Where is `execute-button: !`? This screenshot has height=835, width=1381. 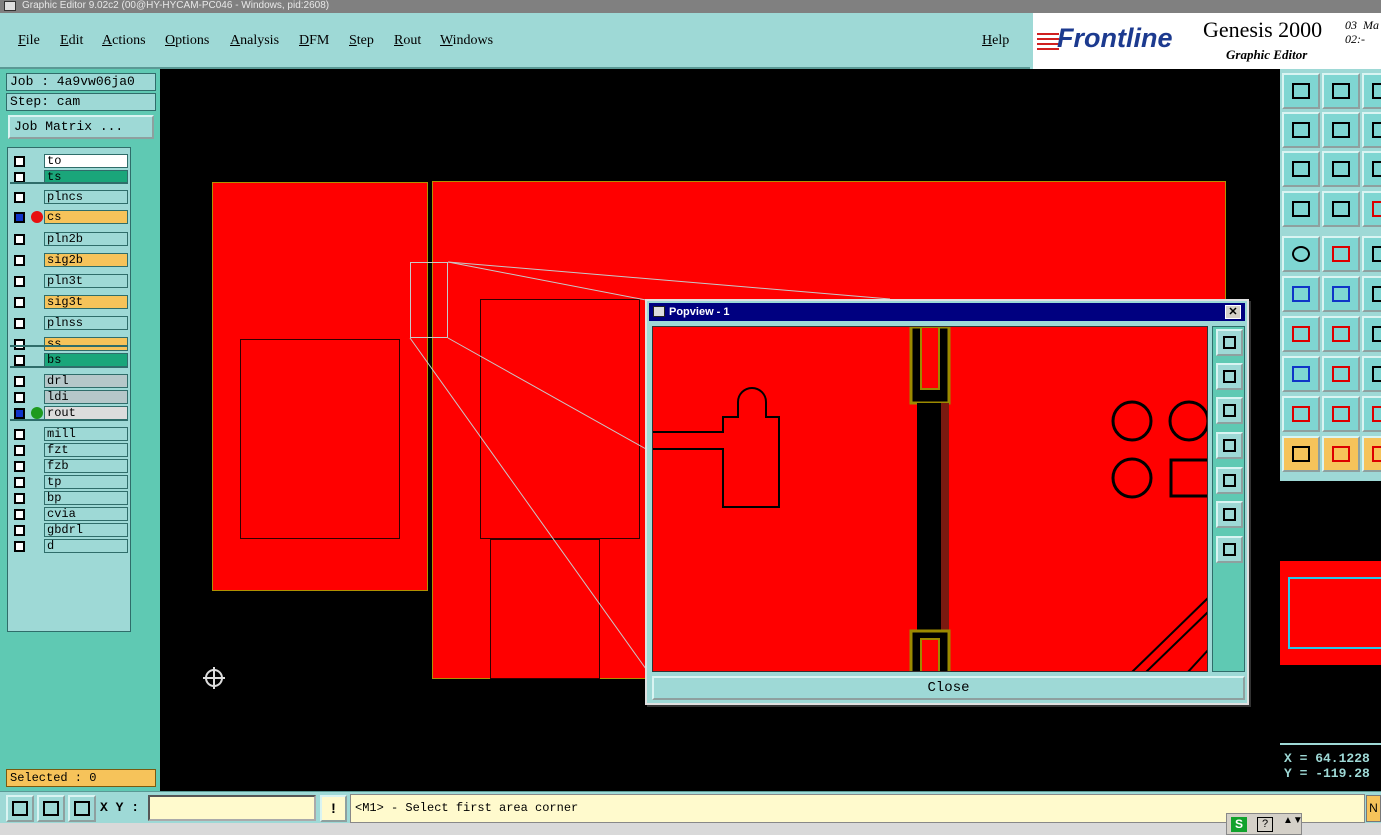 execute-button: ! is located at coordinates (333, 808).